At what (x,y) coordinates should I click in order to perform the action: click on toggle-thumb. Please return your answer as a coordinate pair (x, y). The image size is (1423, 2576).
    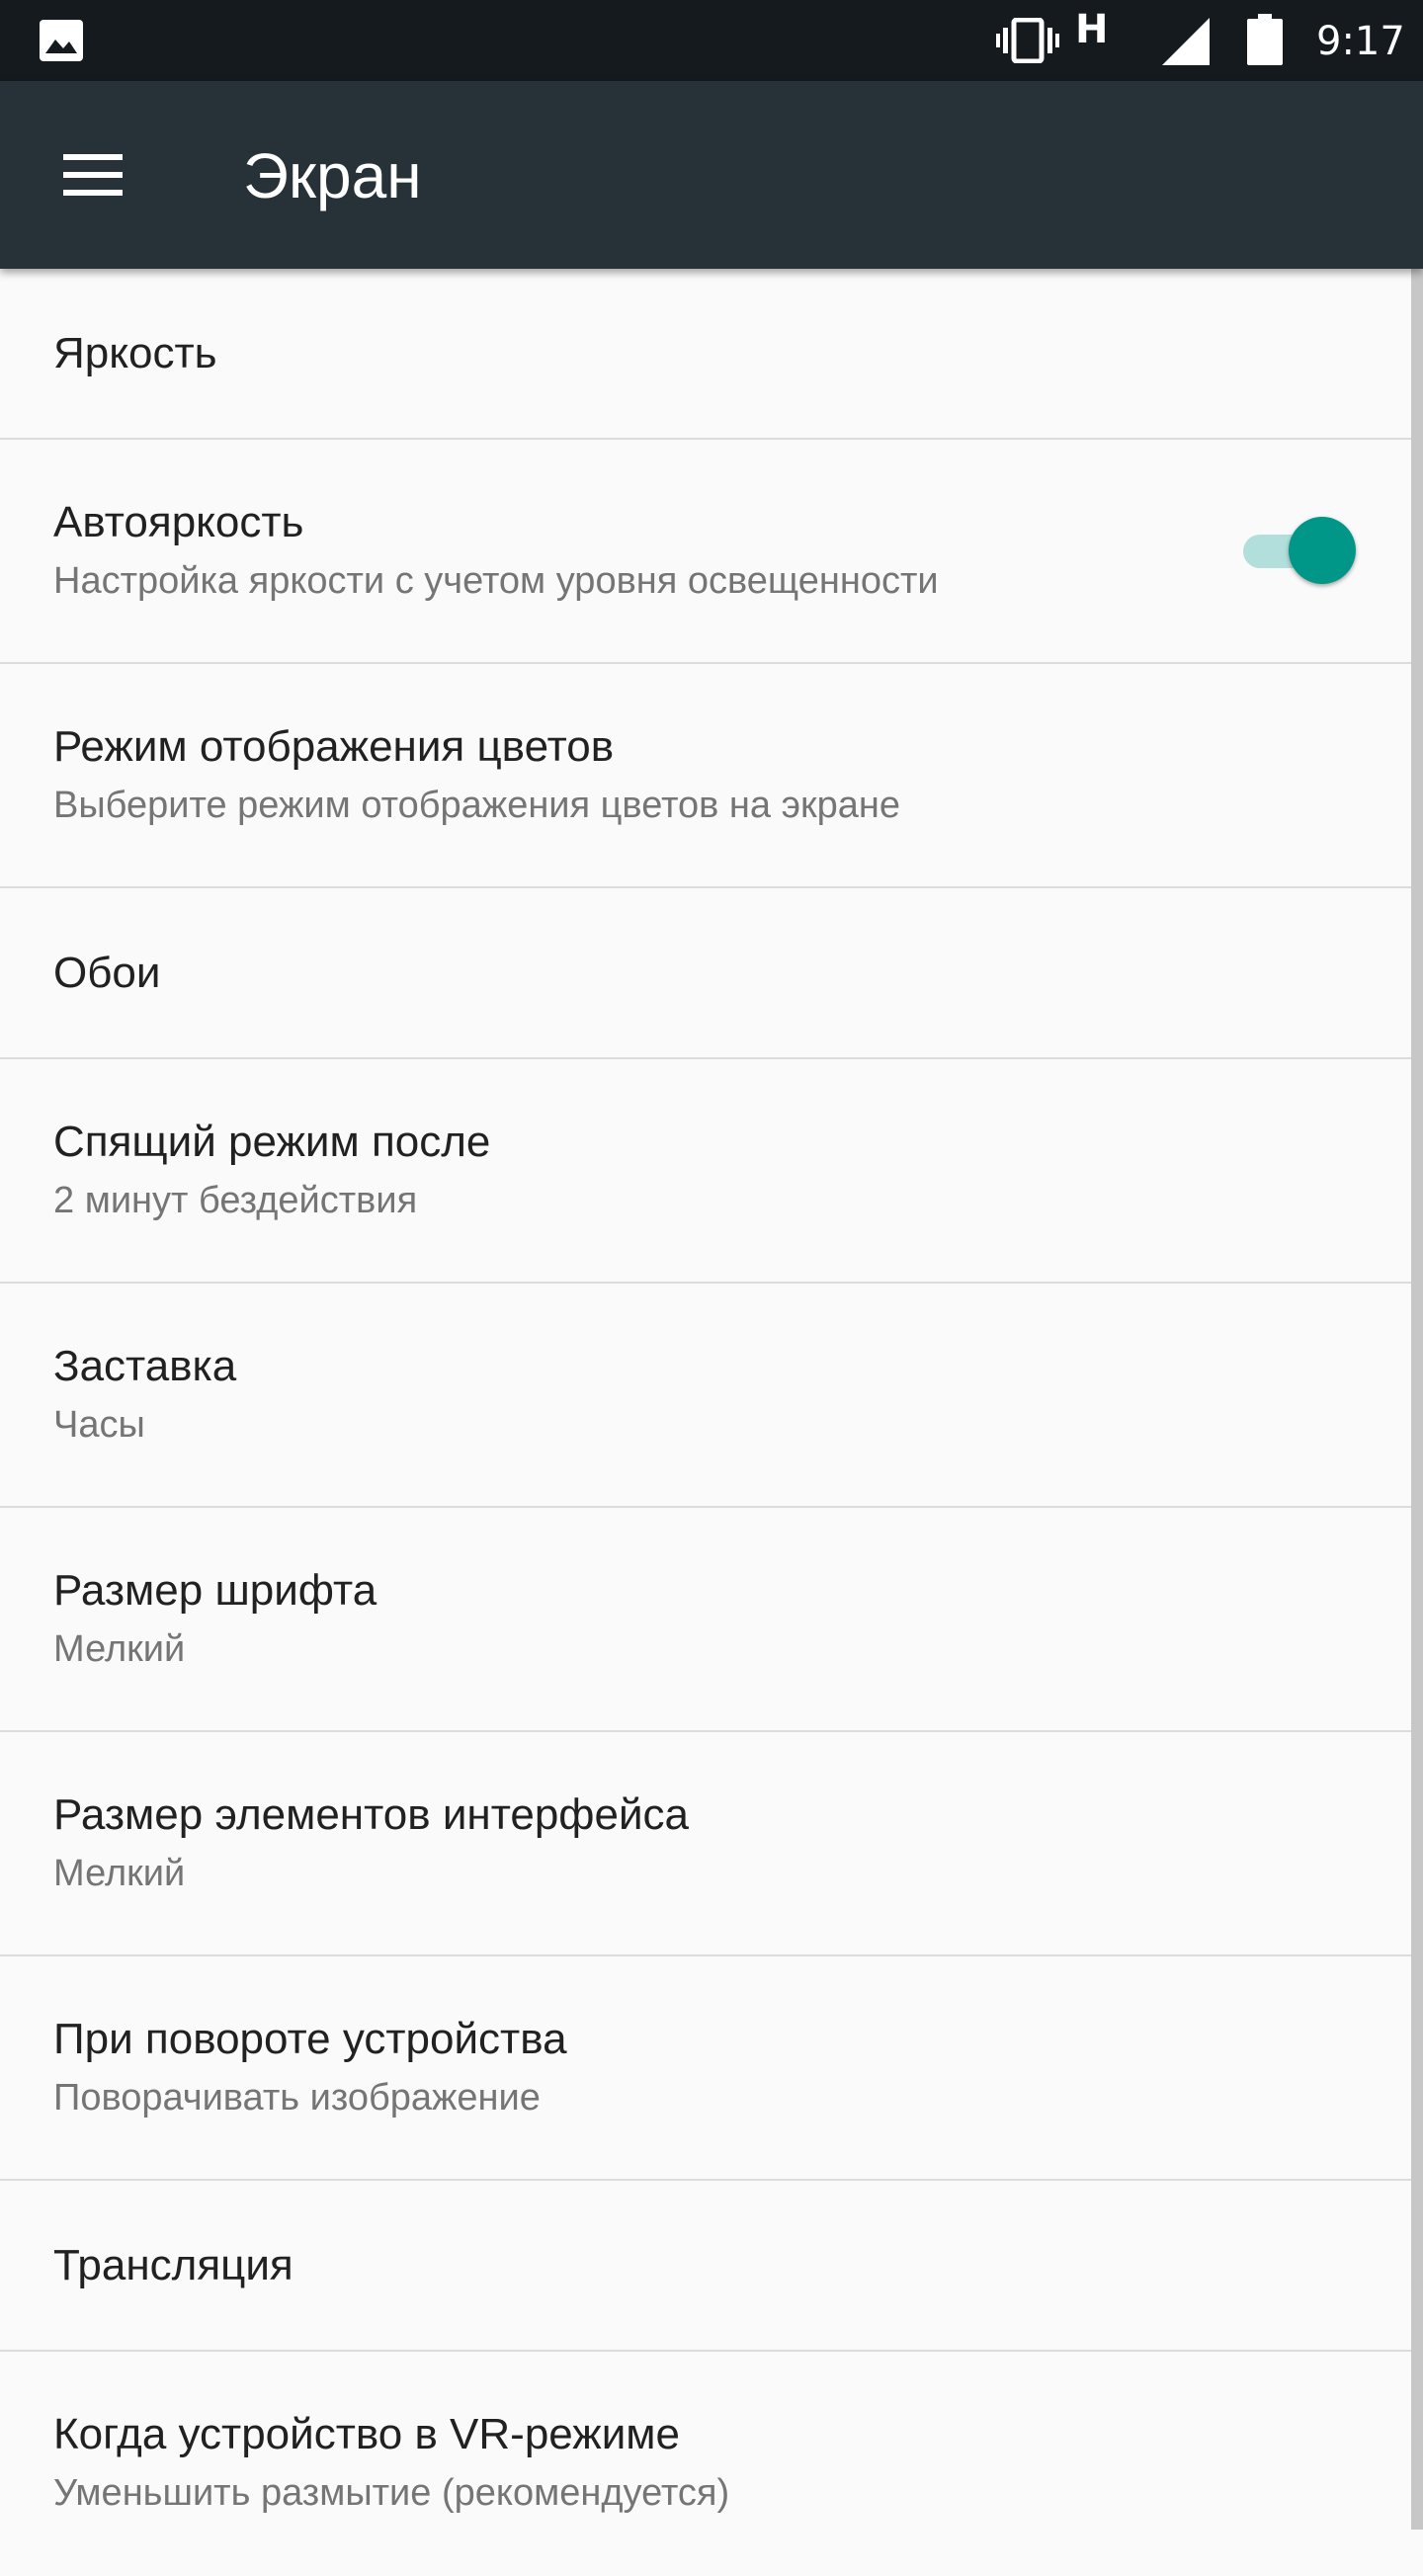
    Looking at the image, I should click on (1322, 550).